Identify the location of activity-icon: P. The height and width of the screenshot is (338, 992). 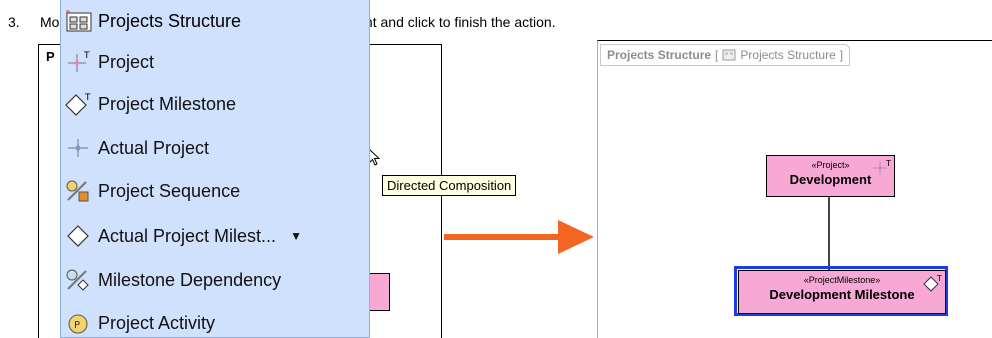
(78, 323).